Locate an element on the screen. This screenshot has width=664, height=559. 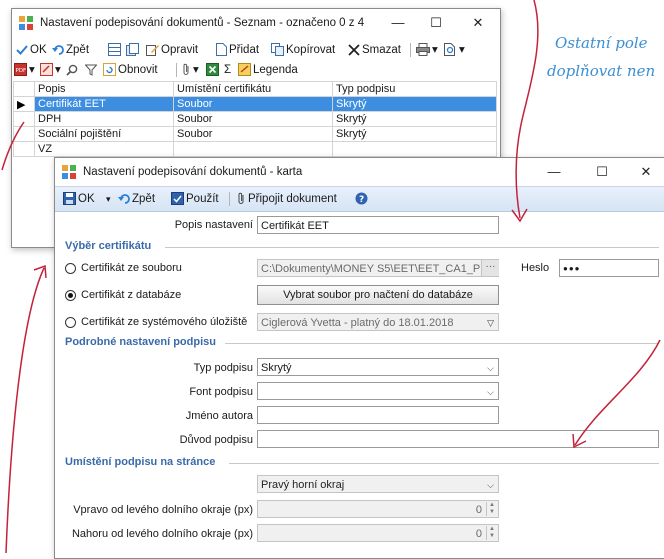
table-row: VZ is located at coordinates (255, 149).